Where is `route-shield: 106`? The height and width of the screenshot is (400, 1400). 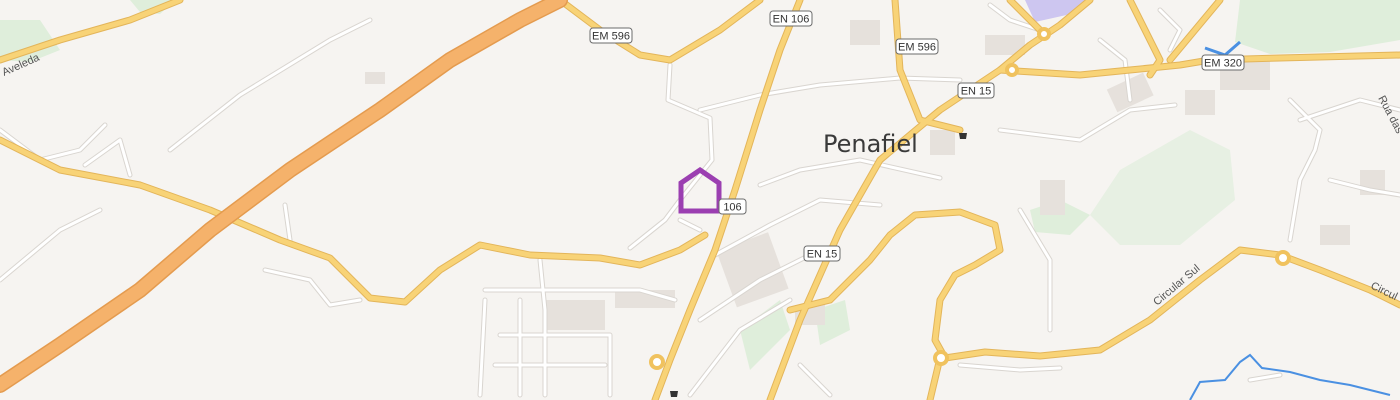 route-shield: 106 is located at coordinates (732, 206).